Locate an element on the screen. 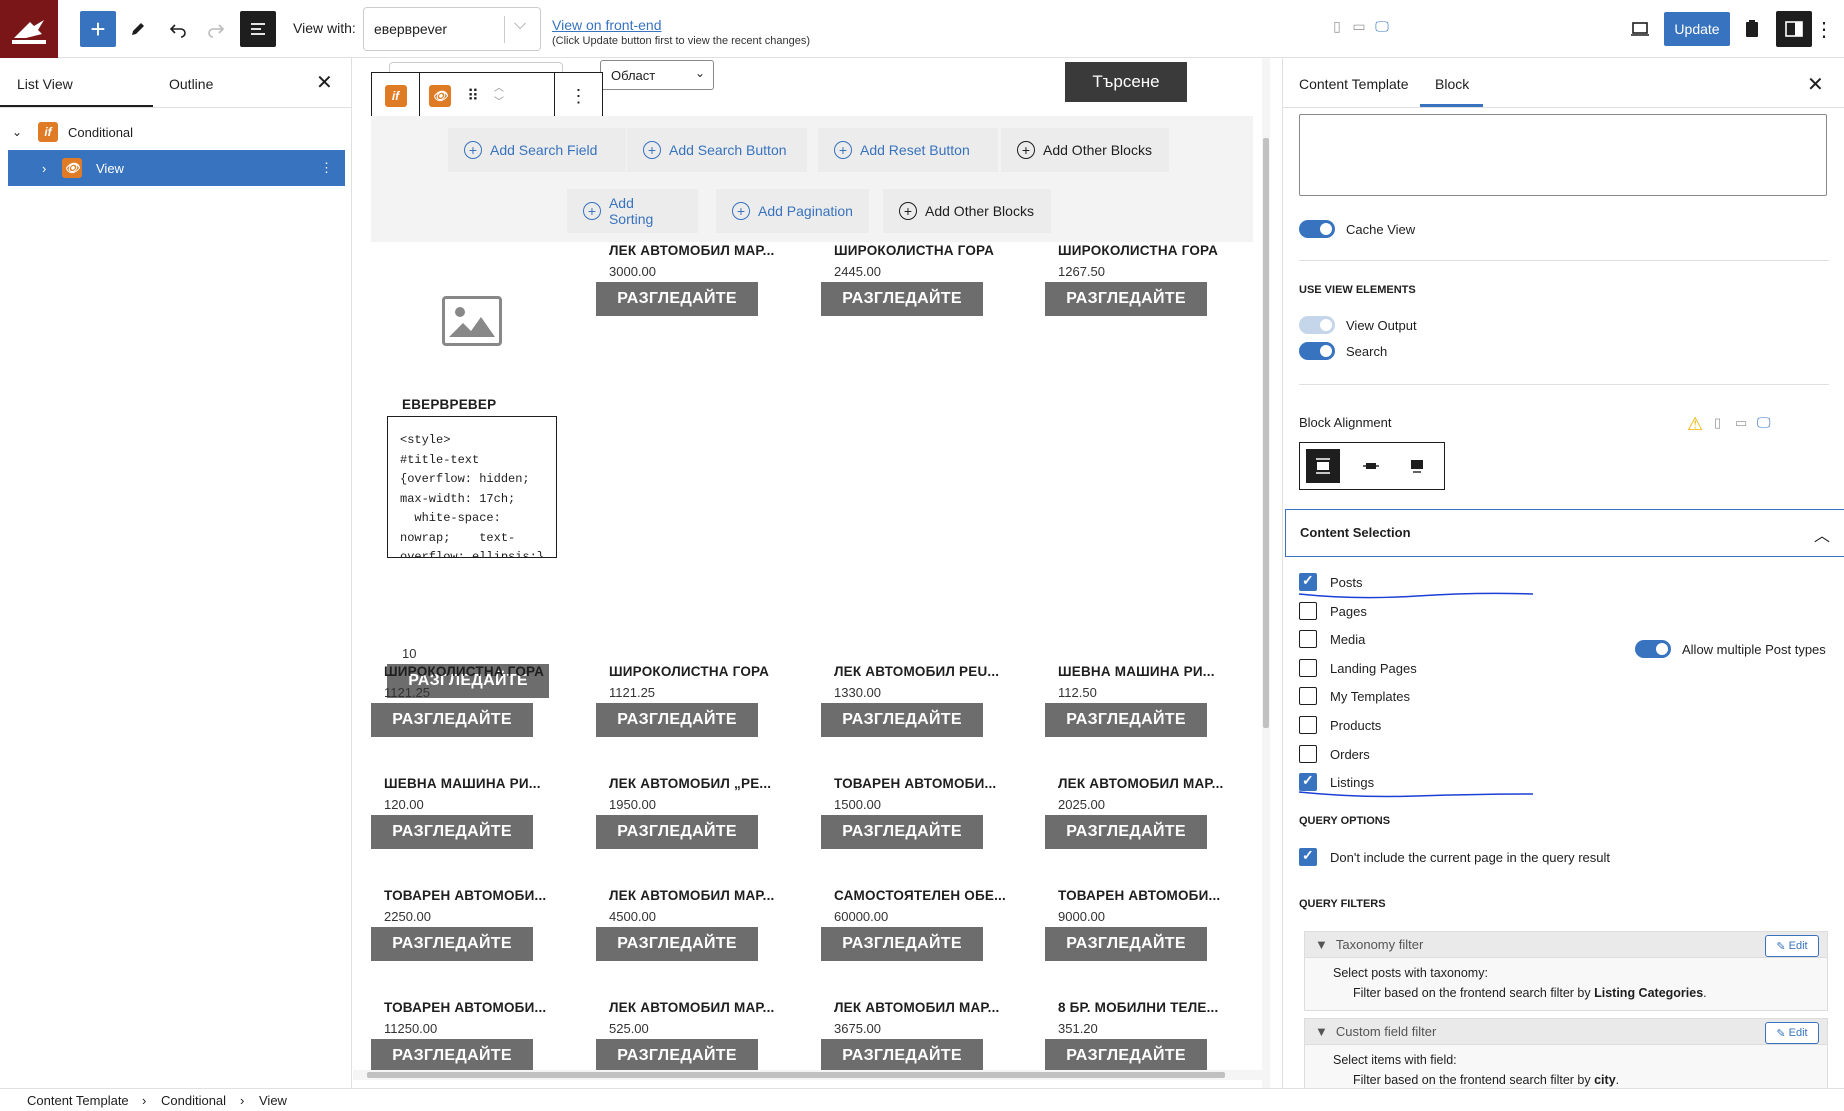 Image resolution: width=1844 pixels, height=1111 pixels. update-button: Update is located at coordinates (1697, 29).